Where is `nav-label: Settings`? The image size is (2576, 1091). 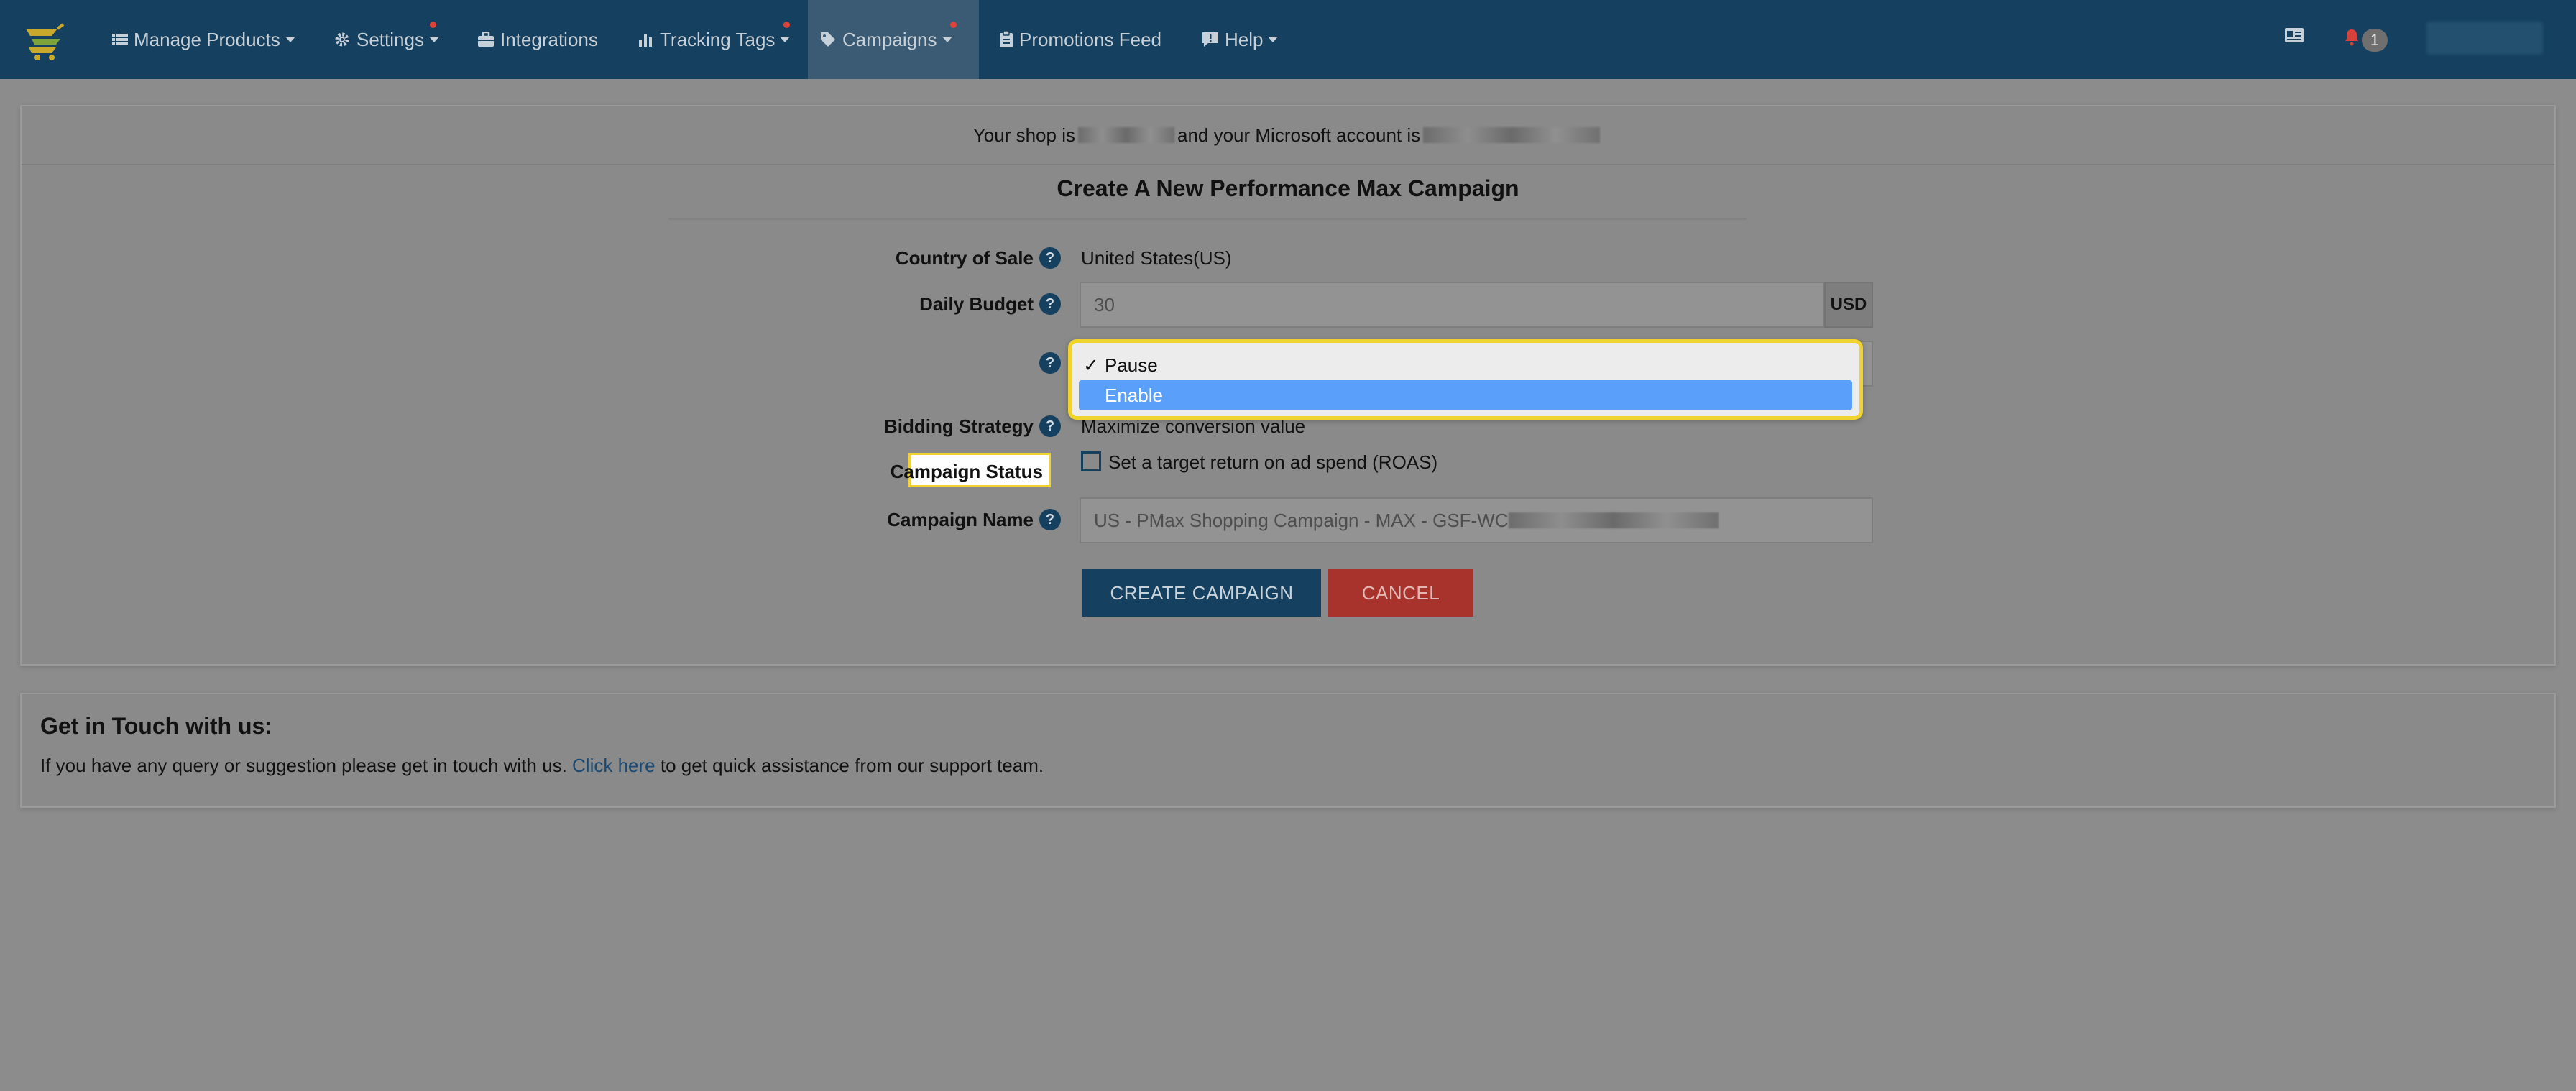
nav-label: Settings is located at coordinates (390, 39).